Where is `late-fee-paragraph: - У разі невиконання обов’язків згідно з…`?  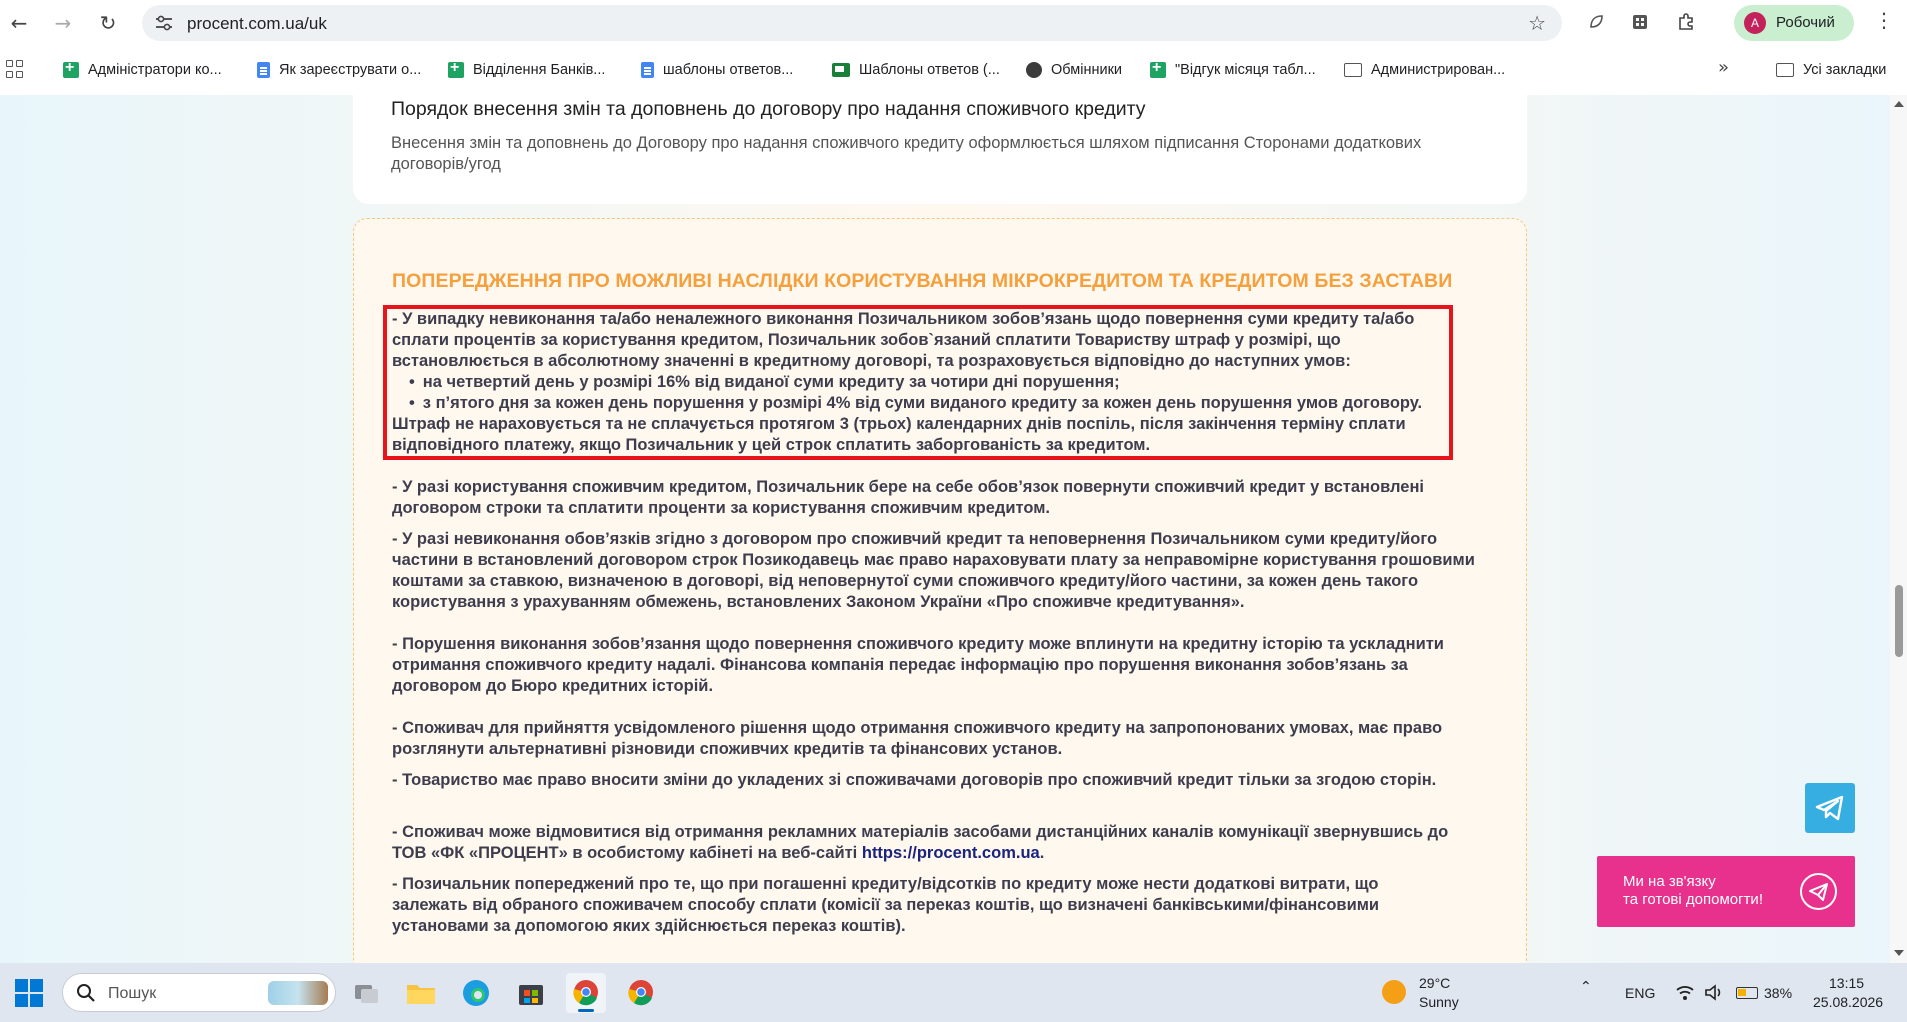
late-fee-paragraph: - У разі невиконання обов’язків згідно з… is located at coordinates (937, 571).